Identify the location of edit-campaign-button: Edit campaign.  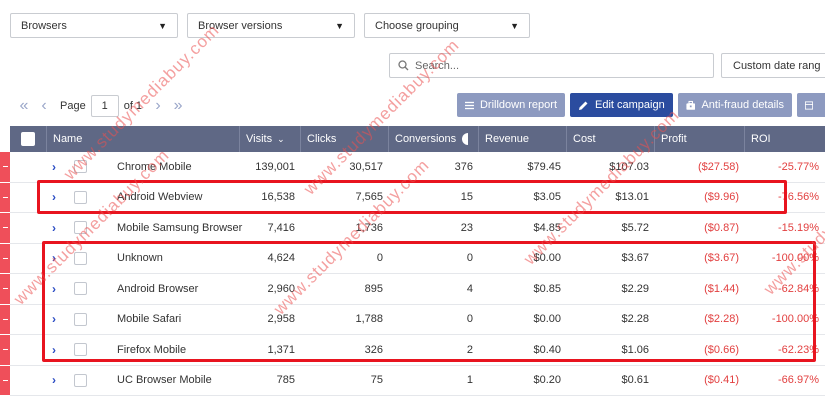
(621, 105).